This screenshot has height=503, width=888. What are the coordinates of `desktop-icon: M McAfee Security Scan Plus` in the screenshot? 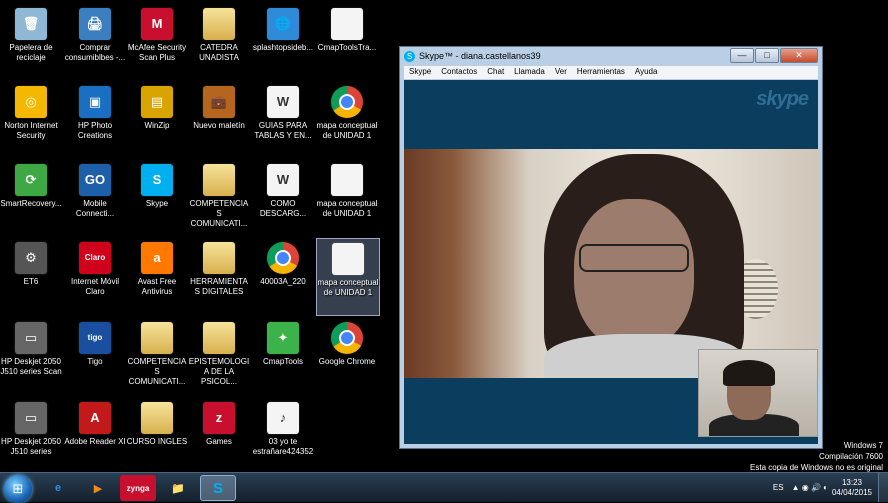 It's located at (157, 42).